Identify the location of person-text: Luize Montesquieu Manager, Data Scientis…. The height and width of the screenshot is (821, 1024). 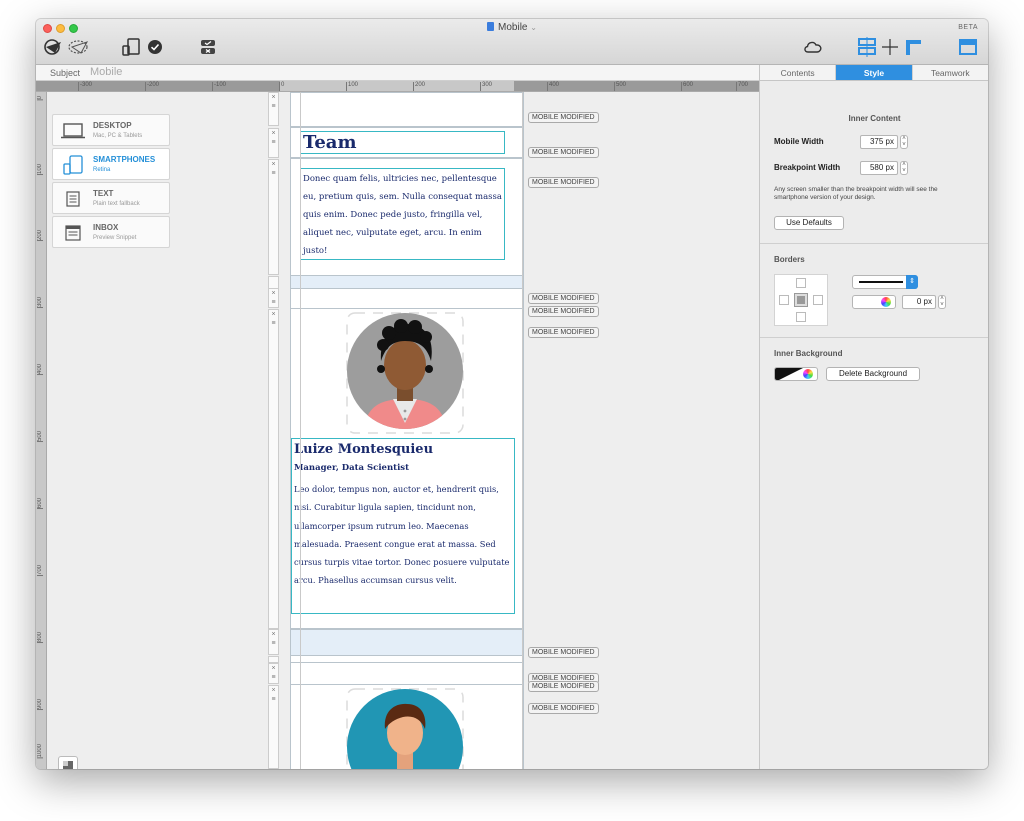
(403, 526).